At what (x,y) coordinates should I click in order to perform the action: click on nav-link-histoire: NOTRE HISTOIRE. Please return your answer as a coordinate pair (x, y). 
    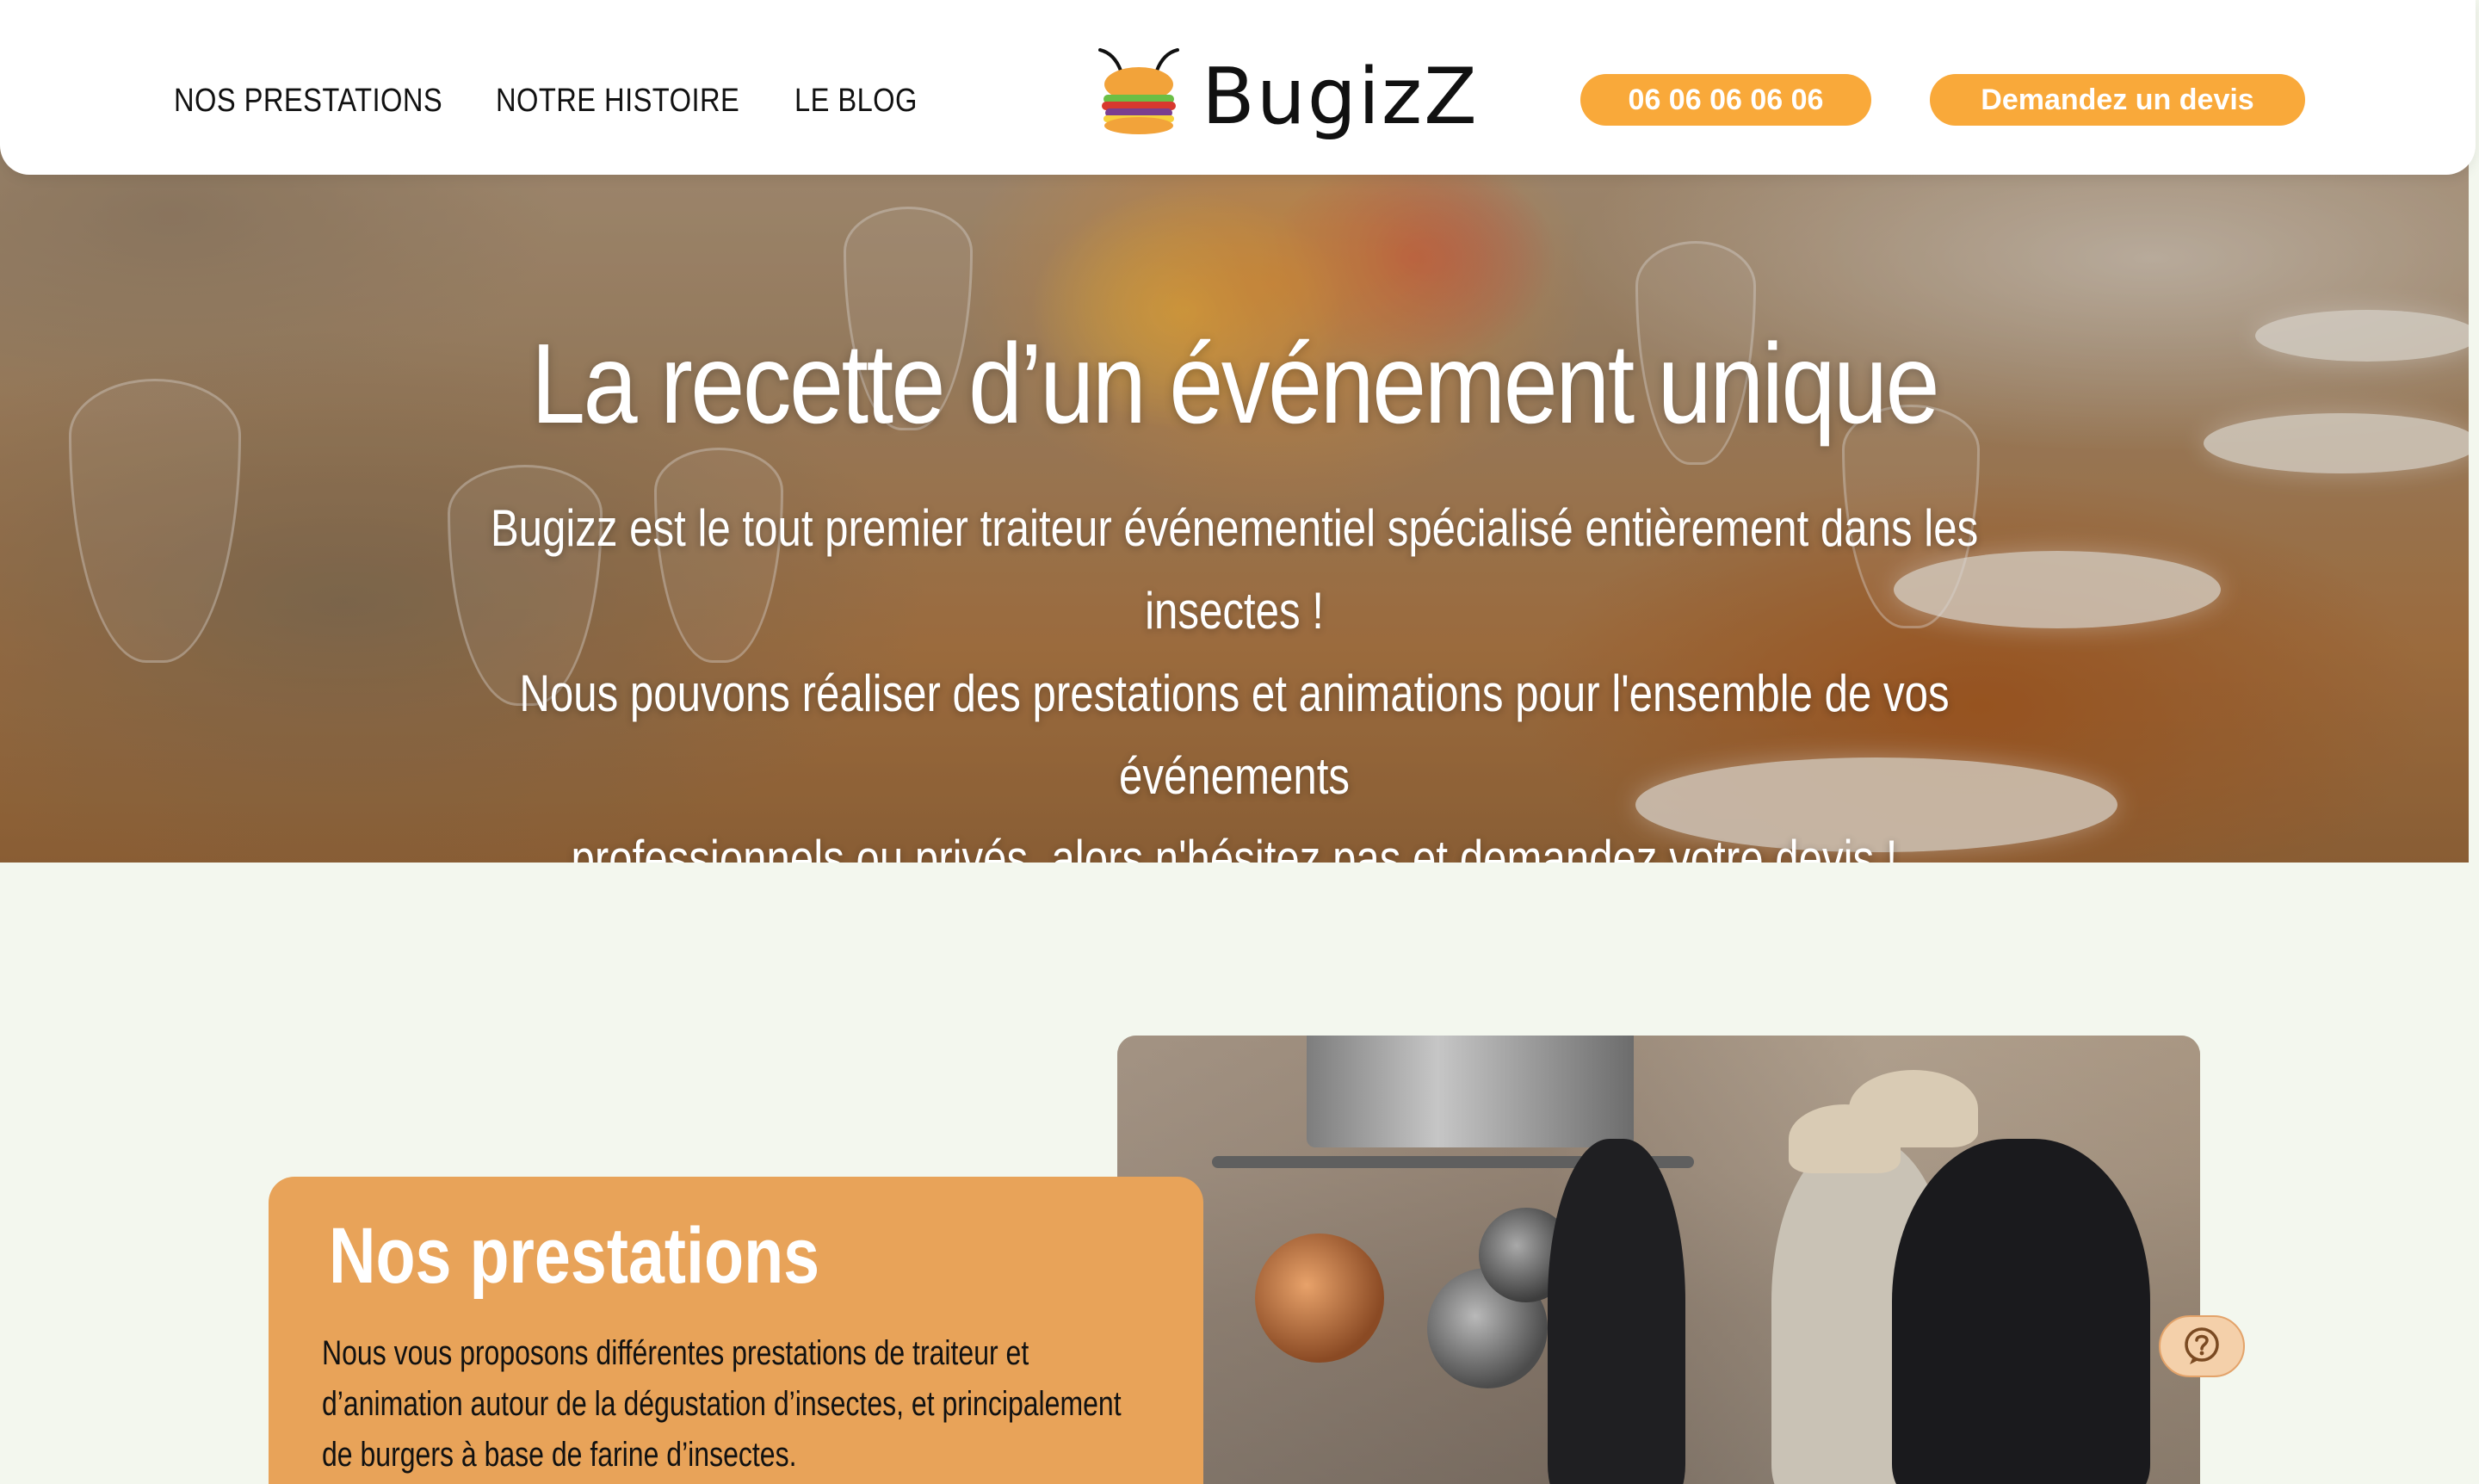
    Looking at the image, I should click on (617, 101).